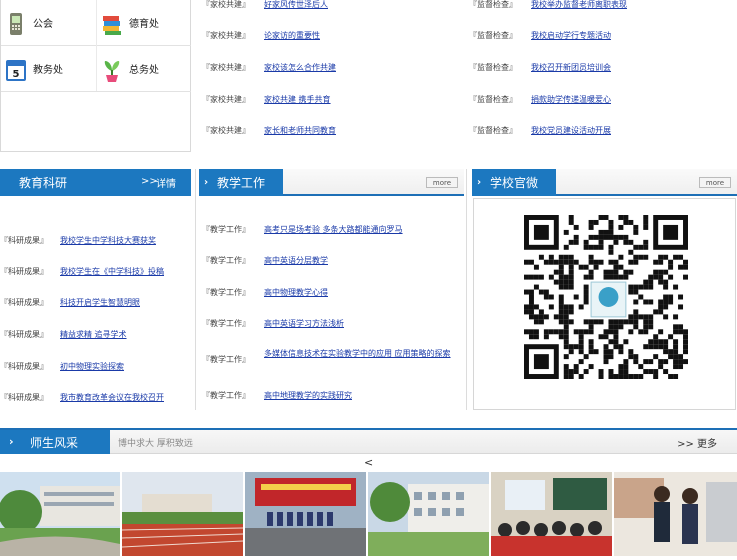  Describe the element at coordinates (112, 69) in the screenshot. I see `plant-icon` at that location.